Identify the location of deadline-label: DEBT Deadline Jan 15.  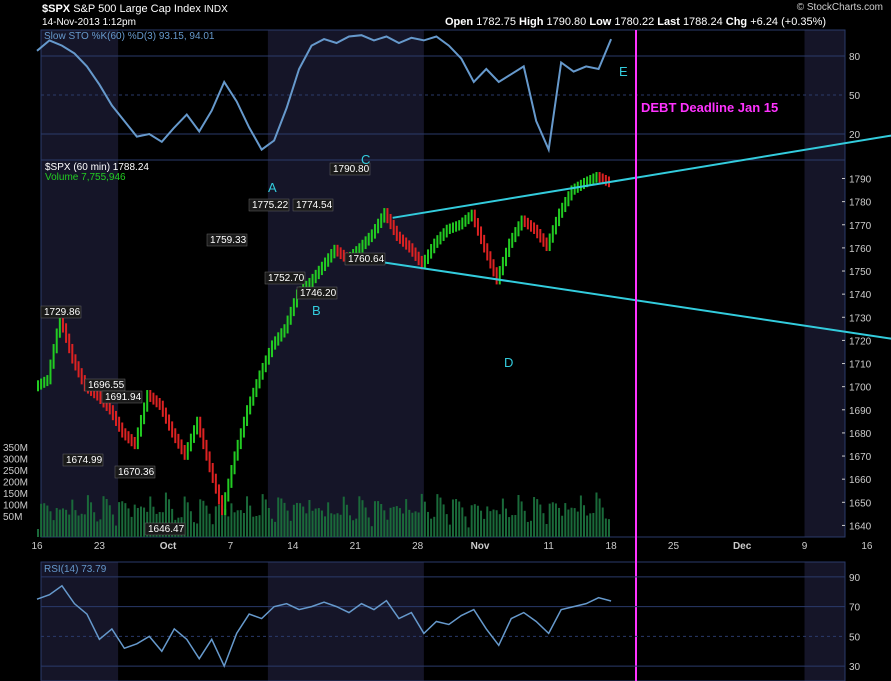
(709, 107).